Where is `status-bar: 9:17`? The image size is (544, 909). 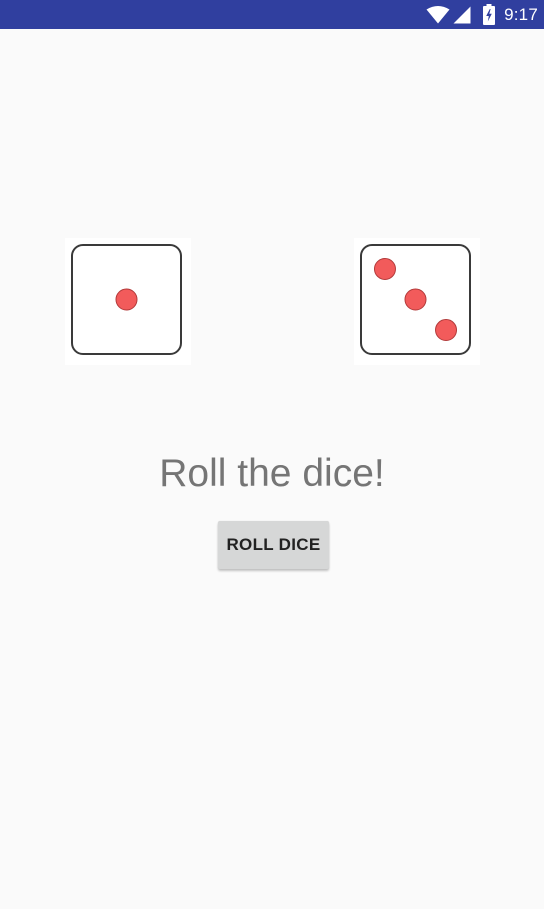 status-bar: 9:17 is located at coordinates (272, 14).